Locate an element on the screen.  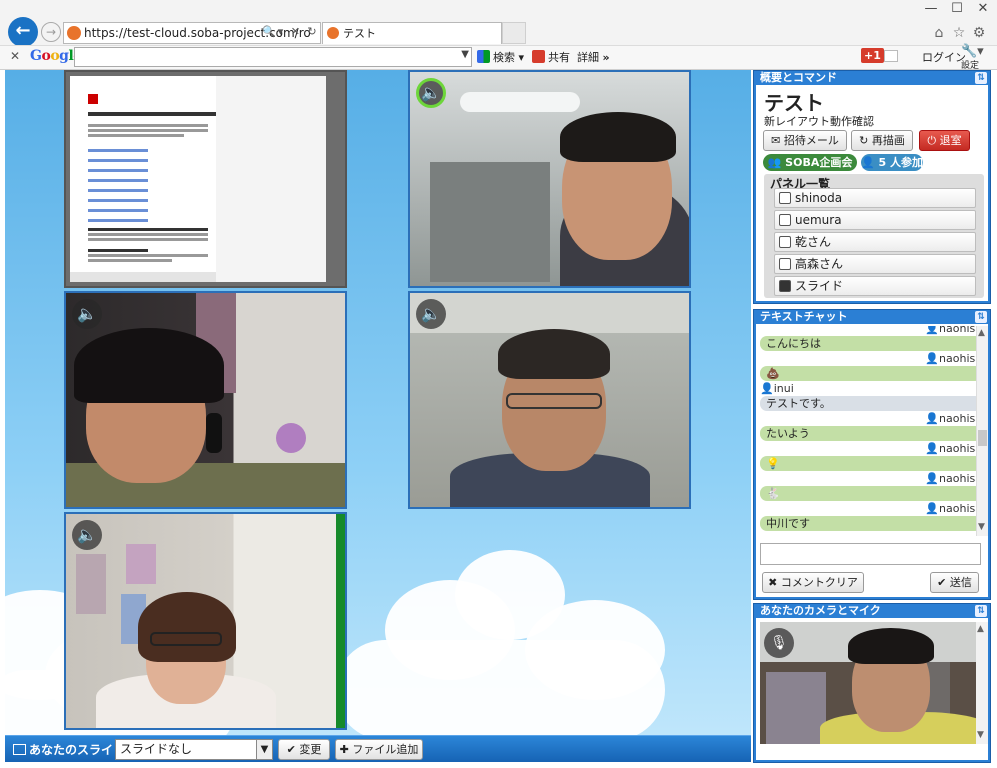
home-icon: ⌂ is located at coordinates (939, 33).